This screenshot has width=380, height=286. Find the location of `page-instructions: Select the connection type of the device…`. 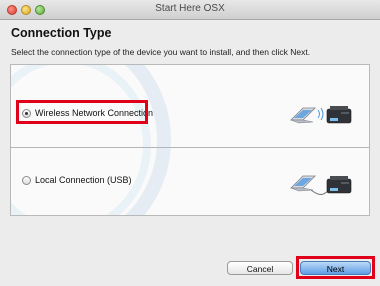

page-instructions: Select the connection type of the device… is located at coordinates (161, 52).